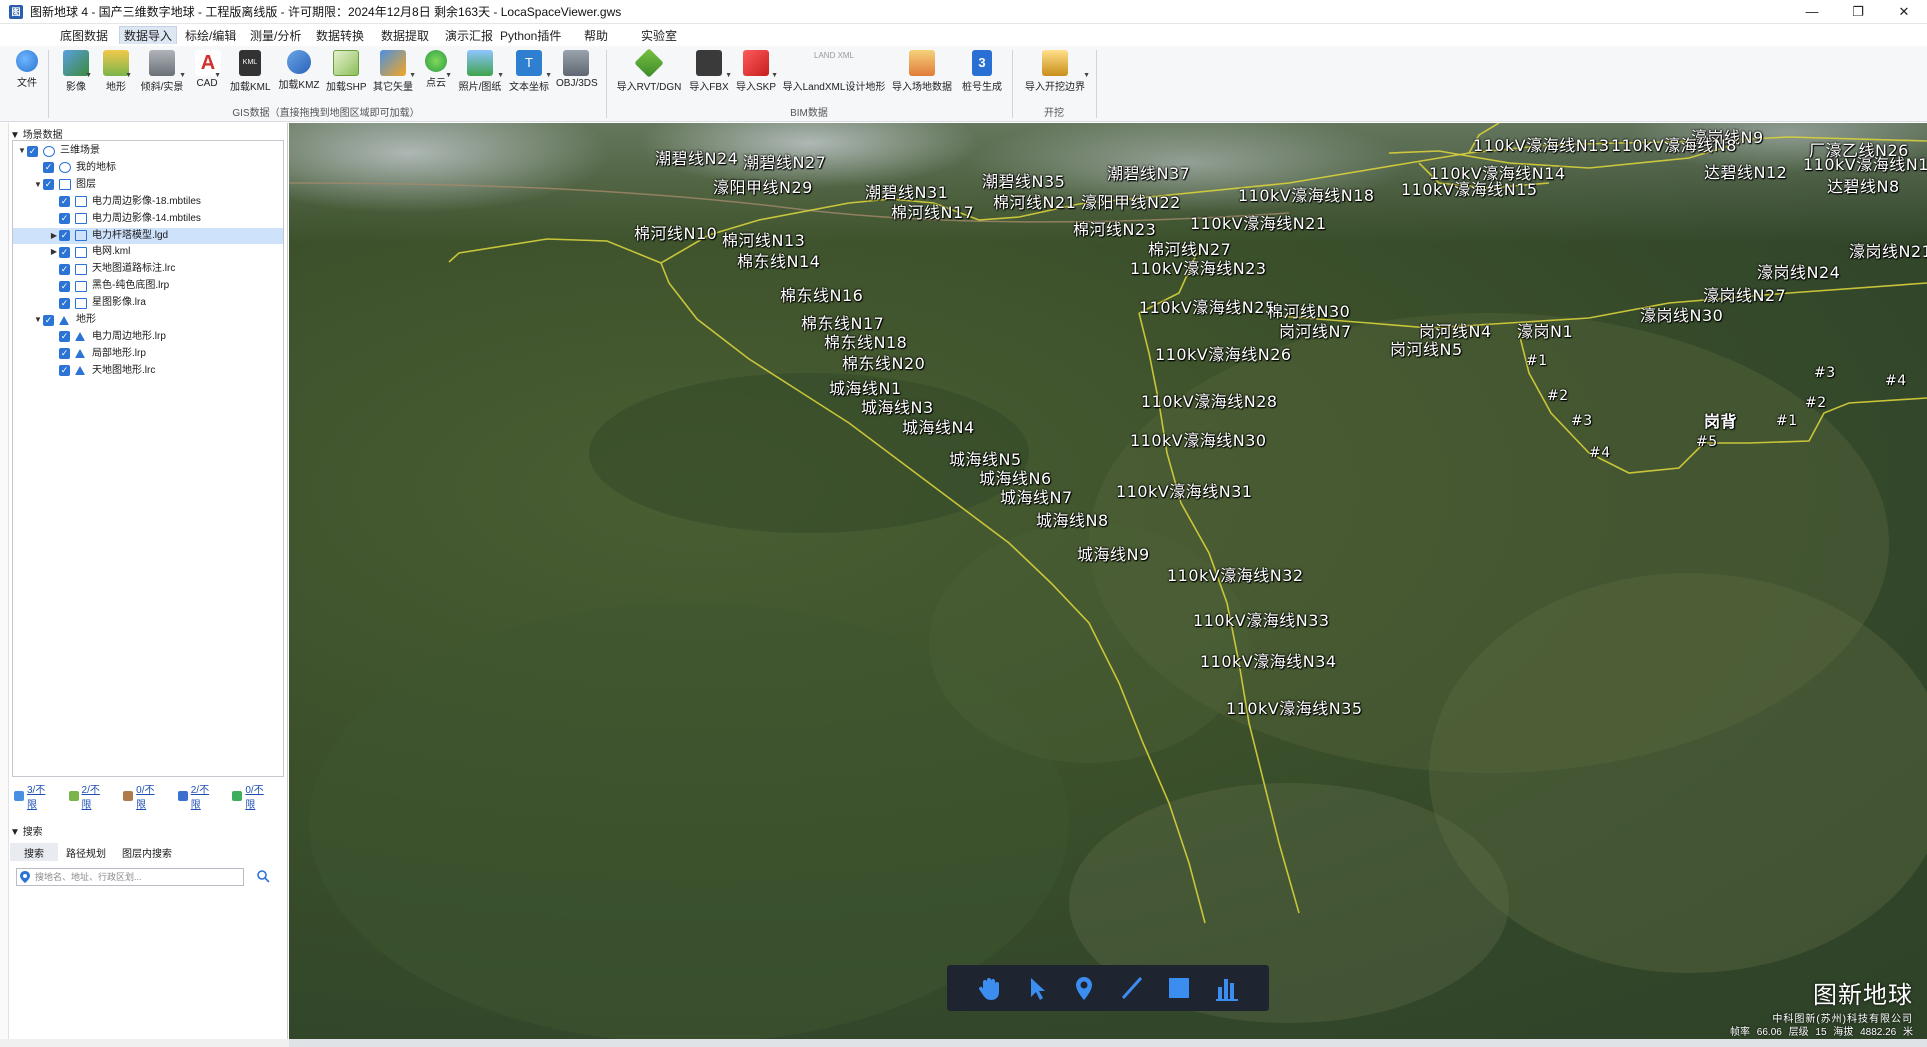  I want to click on tree-node: ▶ ✓ 电力杆塔模型.lgd, so click(148, 235).